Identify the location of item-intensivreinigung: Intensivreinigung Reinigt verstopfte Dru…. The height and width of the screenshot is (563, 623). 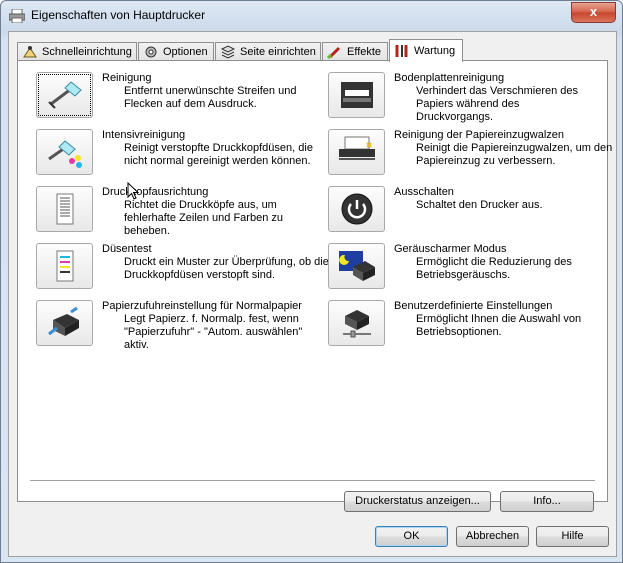
(176, 154).